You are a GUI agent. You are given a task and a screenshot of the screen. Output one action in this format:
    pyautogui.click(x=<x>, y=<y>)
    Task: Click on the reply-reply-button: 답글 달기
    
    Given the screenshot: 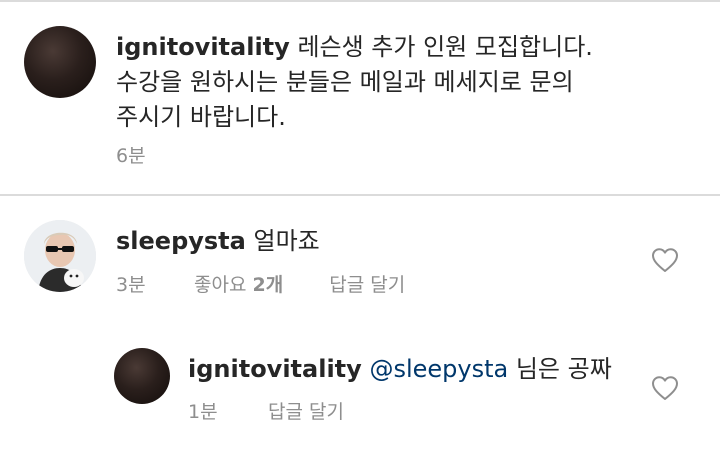 What is the action you would take?
    pyautogui.click(x=306, y=412)
    